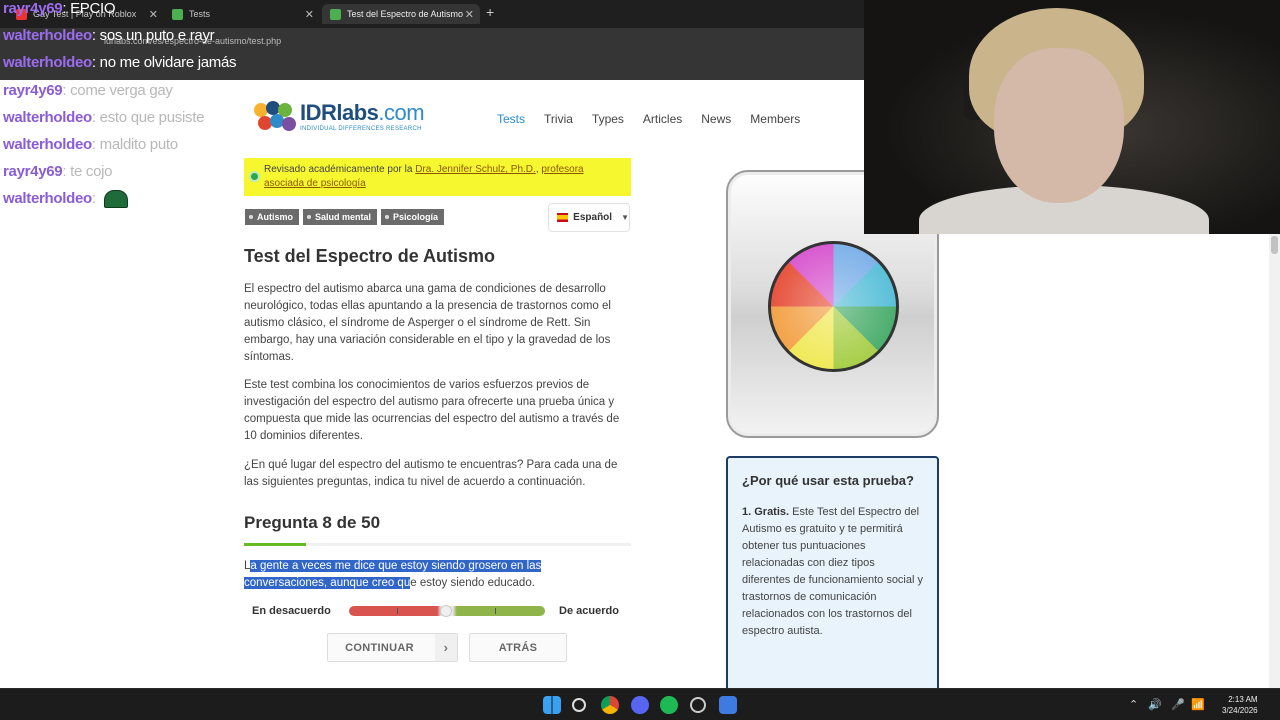 The height and width of the screenshot is (720, 1280). I want to click on tab-tests: Tests ✕, so click(242, 14).